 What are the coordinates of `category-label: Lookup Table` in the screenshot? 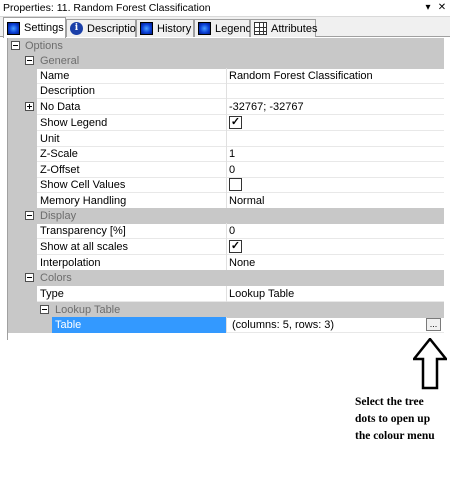 It's located at (88, 310).